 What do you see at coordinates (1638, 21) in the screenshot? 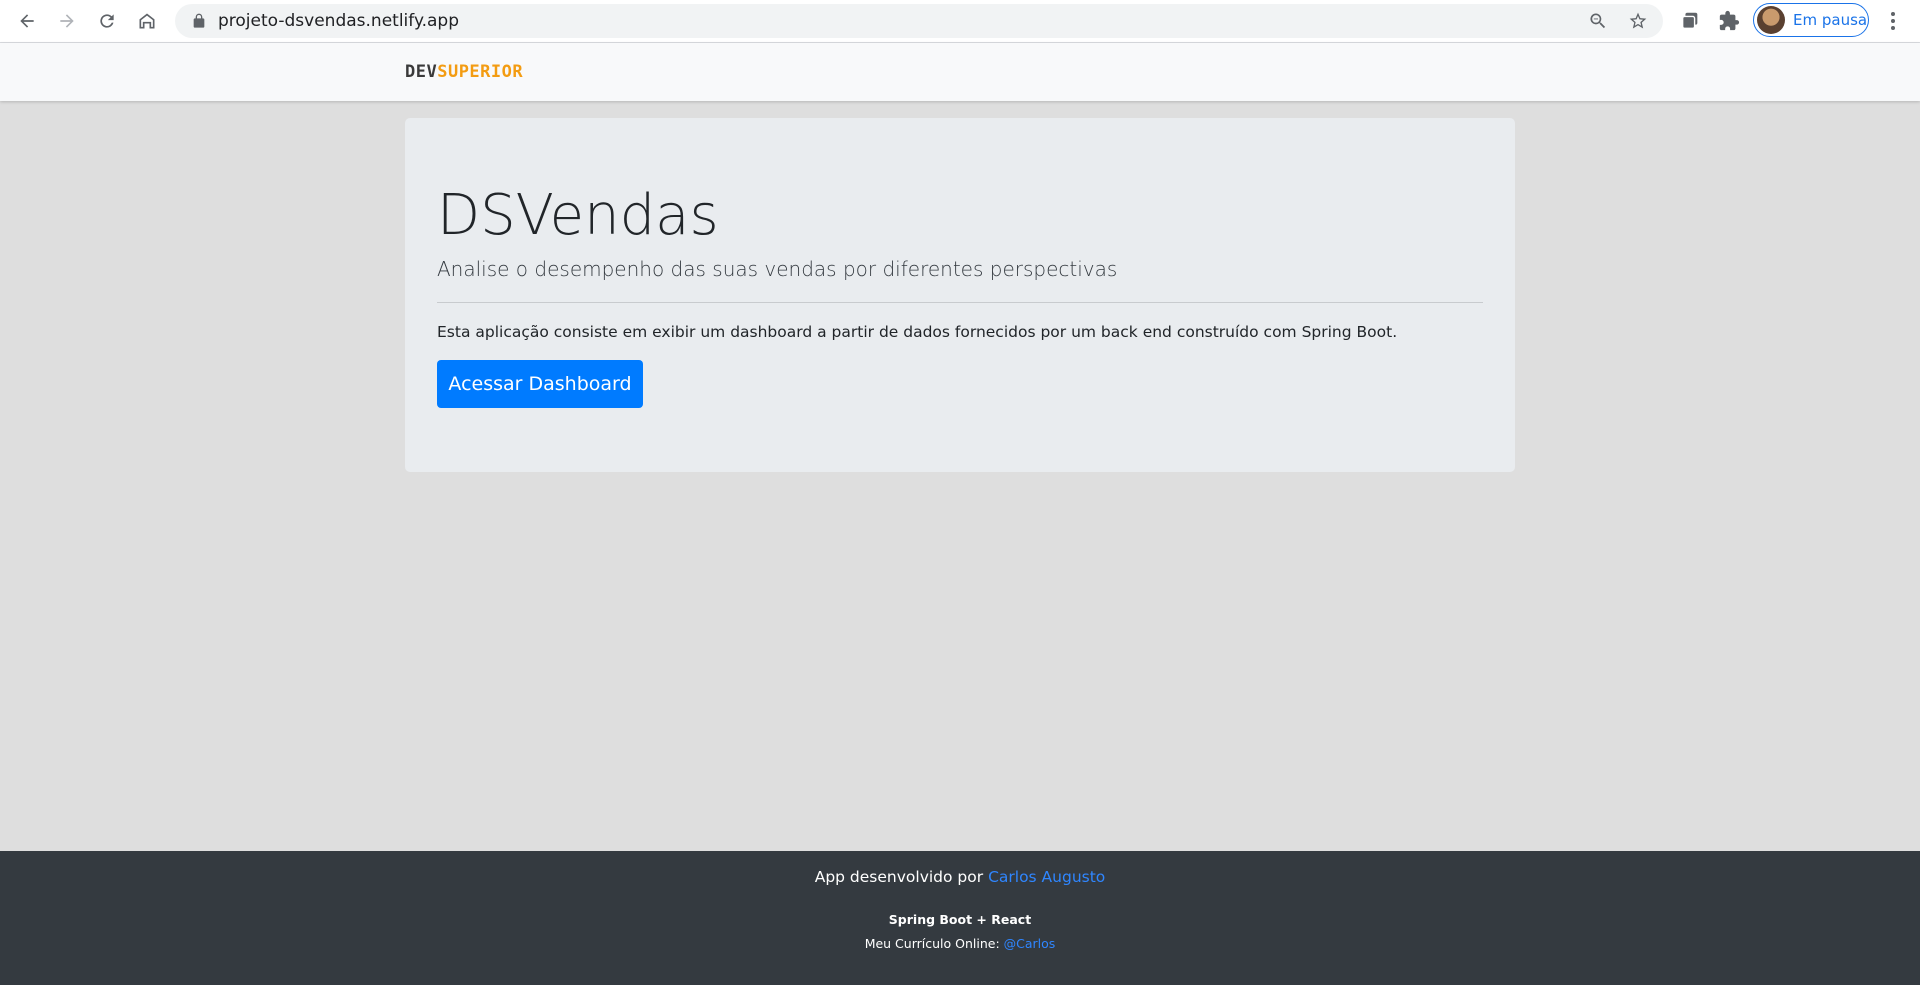
I see `star-icon` at bounding box center [1638, 21].